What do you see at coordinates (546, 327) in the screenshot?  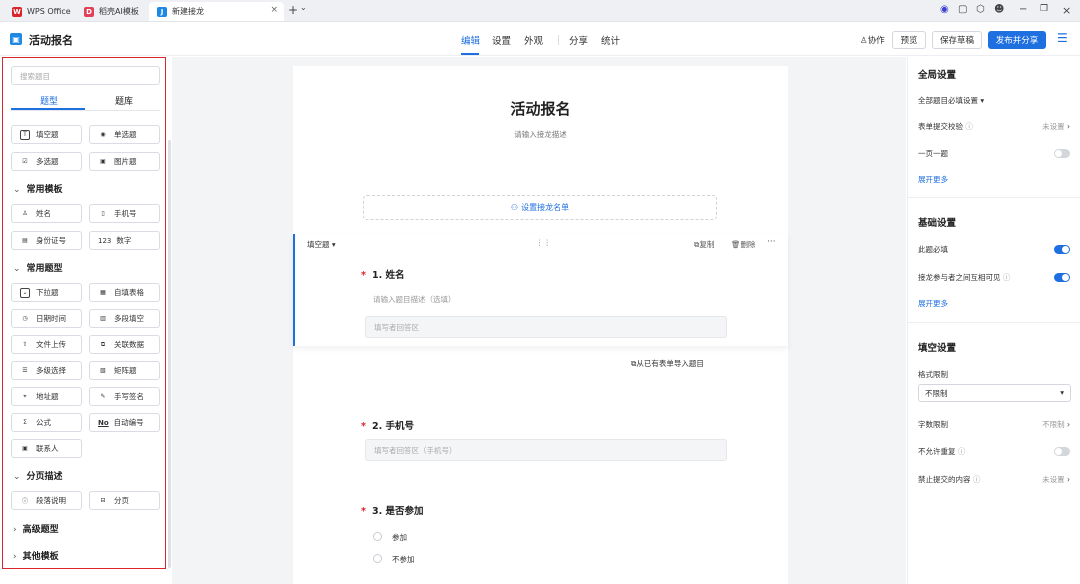 I see `question-1-answer: 填写者回答区` at bounding box center [546, 327].